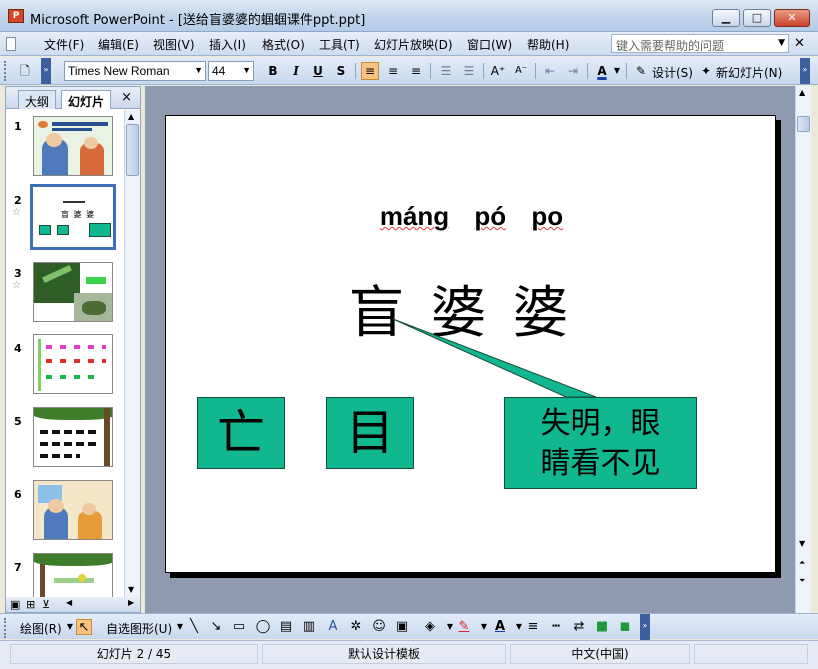 This screenshot has width=818, height=669. What do you see at coordinates (803, 349) in the screenshot?
I see `vertical-scrollbar: ▲ ▼ ⏶ ⏷` at bounding box center [803, 349].